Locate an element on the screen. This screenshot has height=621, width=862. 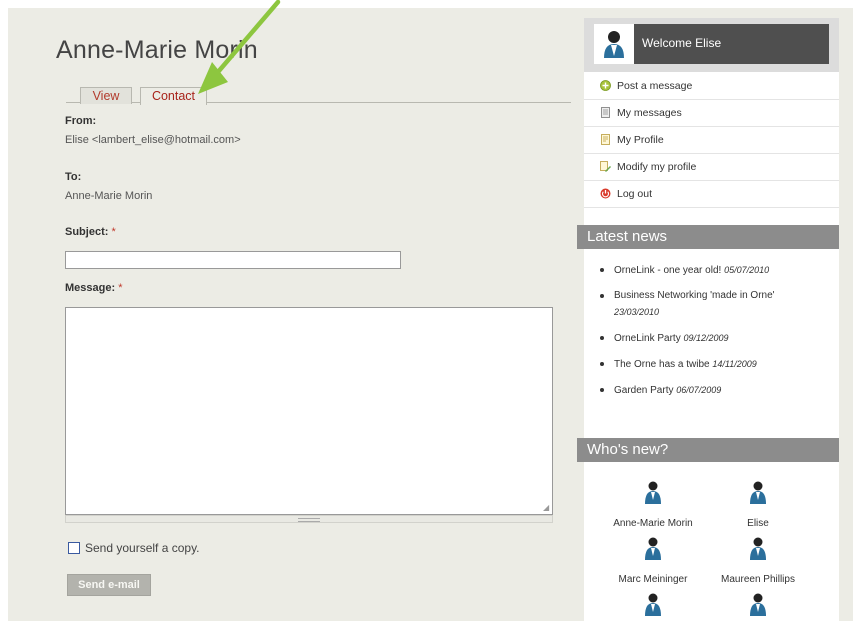
grip-lines-icon is located at coordinates (309, 520).